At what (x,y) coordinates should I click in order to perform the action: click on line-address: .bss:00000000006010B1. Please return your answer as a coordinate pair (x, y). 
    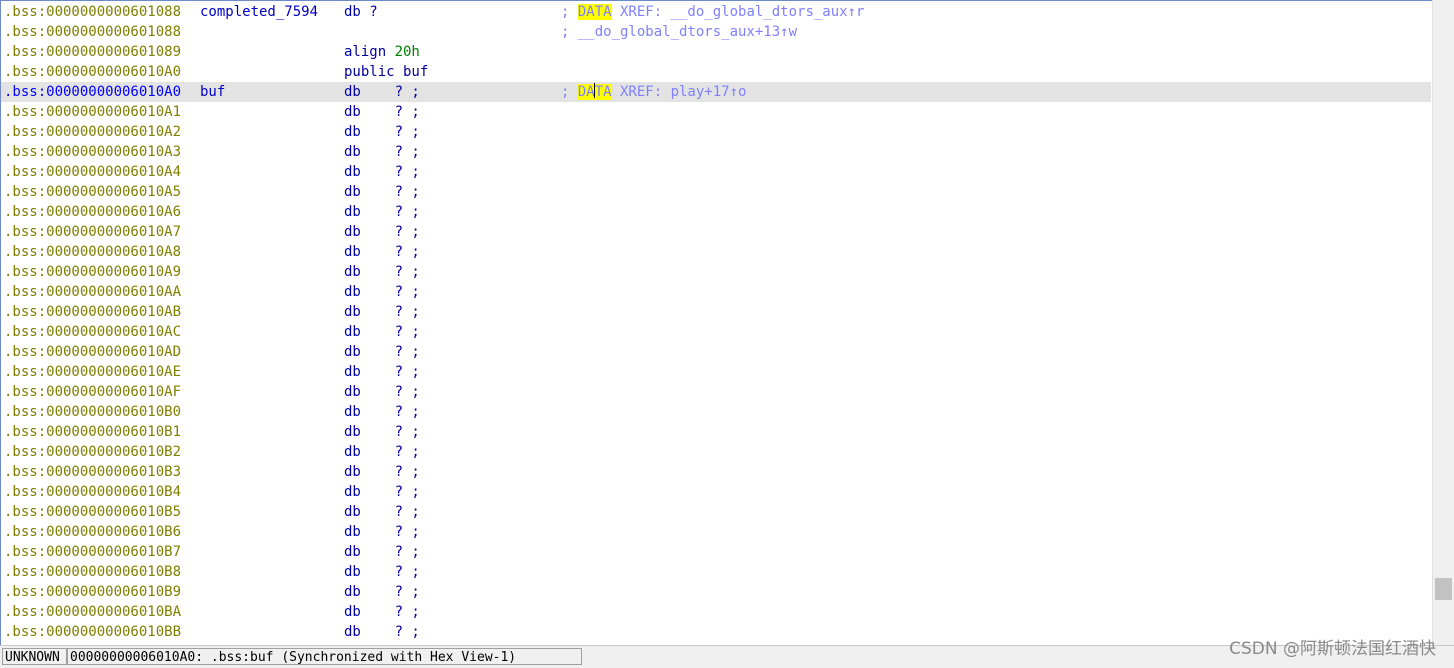
    Looking at the image, I should click on (92, 432).